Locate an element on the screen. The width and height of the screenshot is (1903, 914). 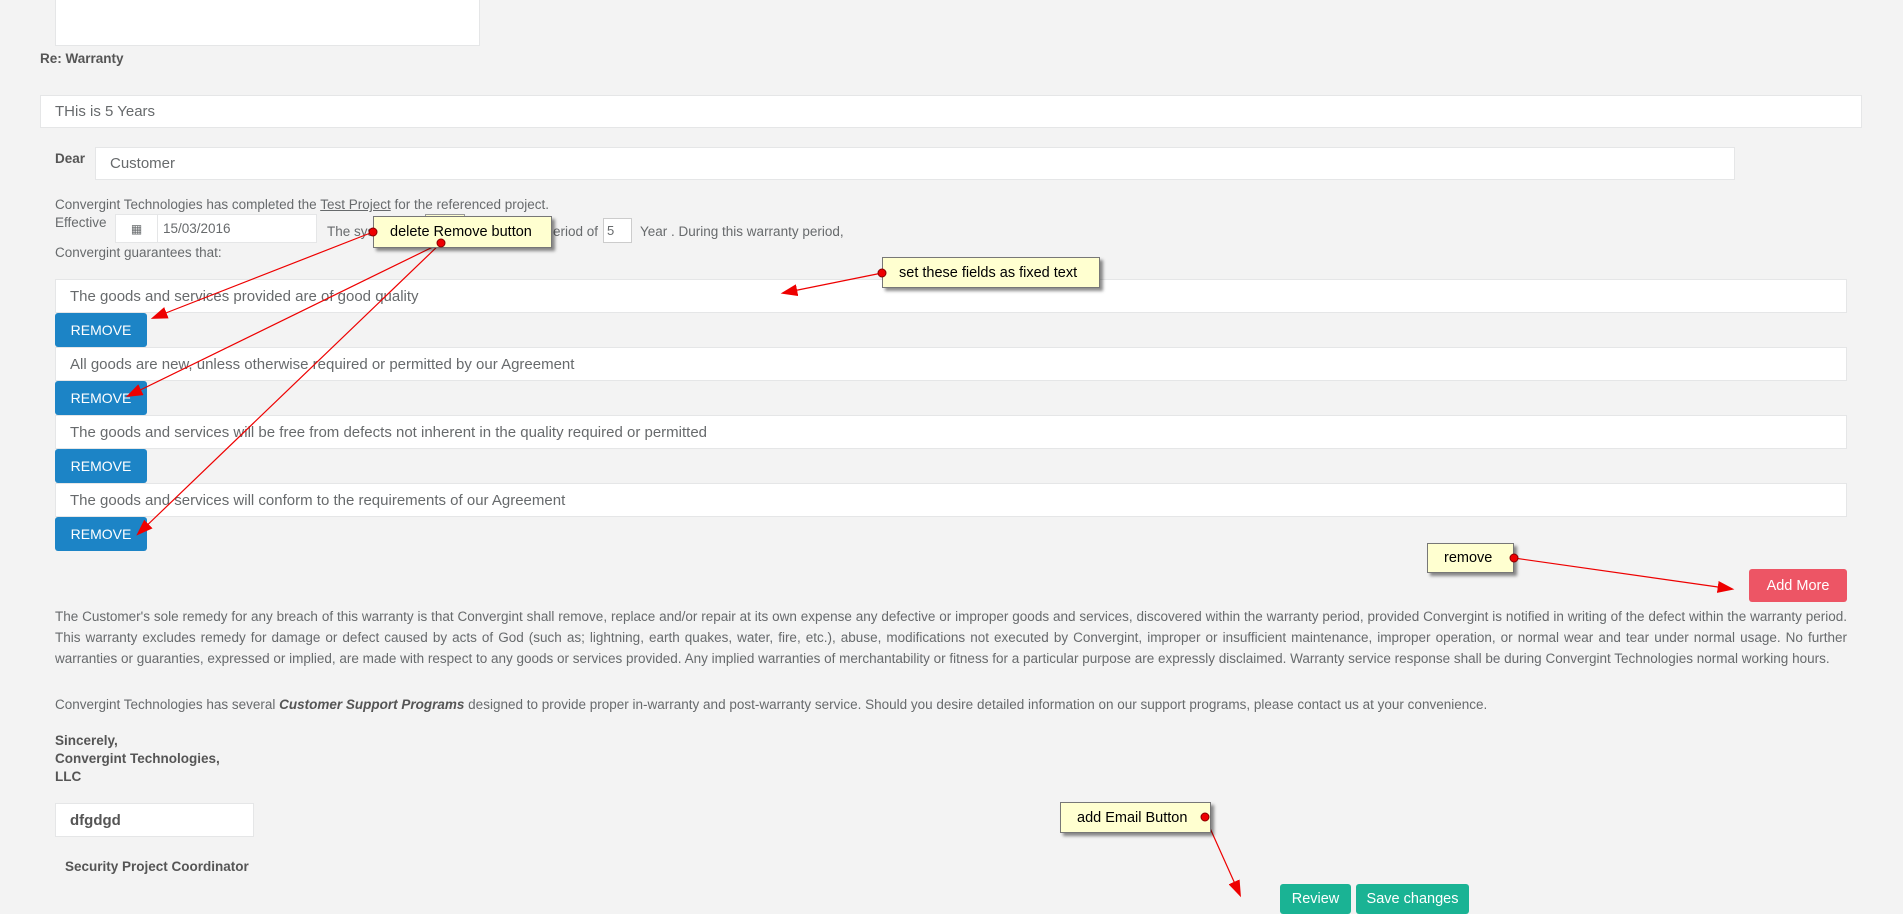
annotation-fixed-text: set these fields as fixed text is located at coordinates (991, 272).